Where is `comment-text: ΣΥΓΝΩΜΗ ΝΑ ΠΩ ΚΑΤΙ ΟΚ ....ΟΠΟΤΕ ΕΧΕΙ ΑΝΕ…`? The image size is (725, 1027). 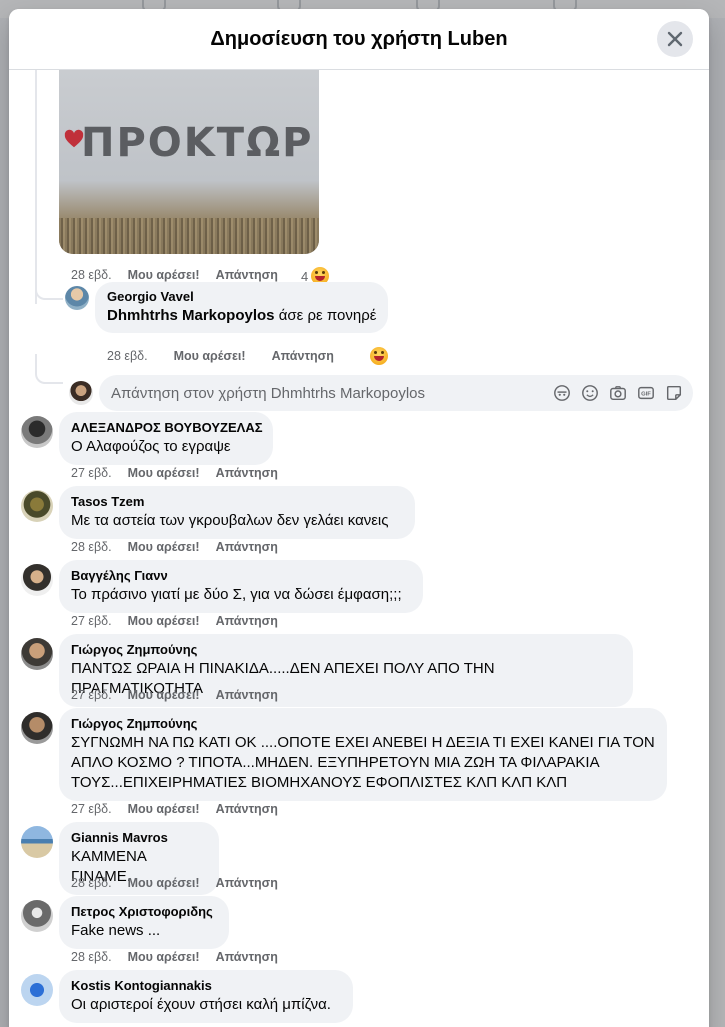
comment-text: ΣΥΓΝΩΜΗ ΝΑ ΠΩ ΚΑΤΙ ΟΚ ....ΟΠΟΤΕ ΕΧΕΙ ΑΝΕ… is located at coordinates (363, 762).